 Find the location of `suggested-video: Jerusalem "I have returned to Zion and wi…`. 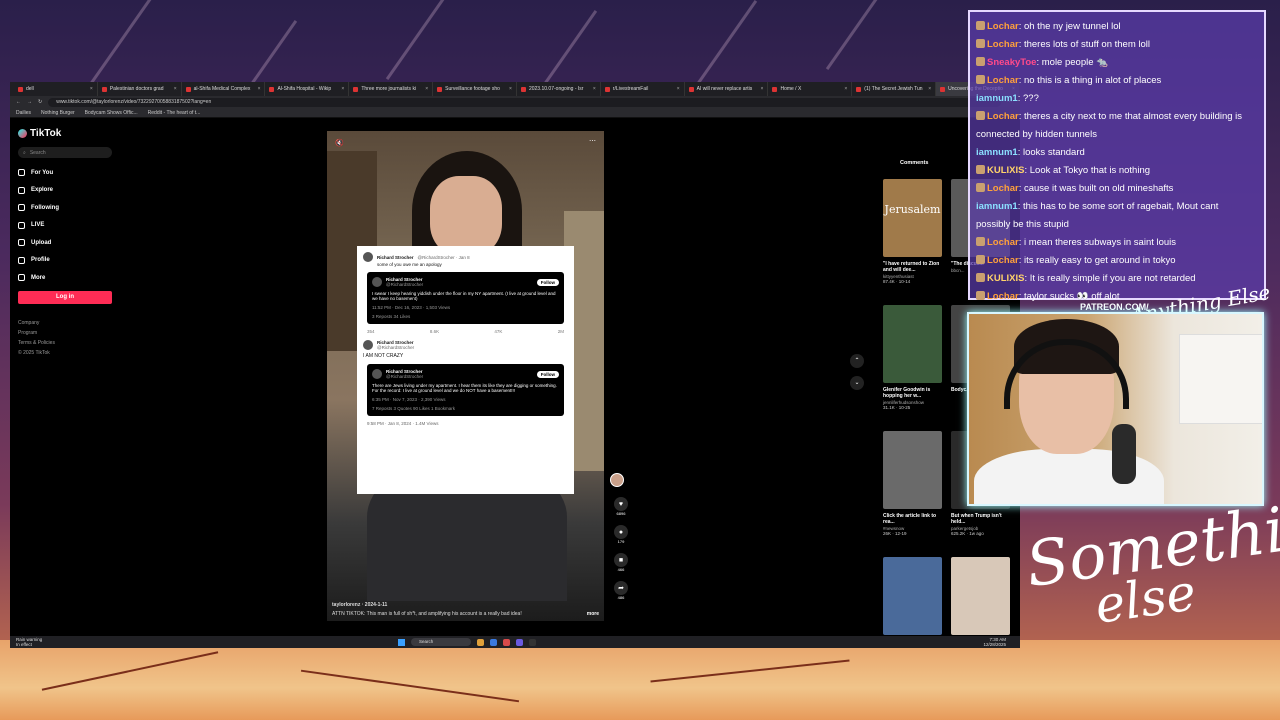

suggested-video: Jerusalem "I have returned to Zion and wi… is located at coordinates (912, 231).